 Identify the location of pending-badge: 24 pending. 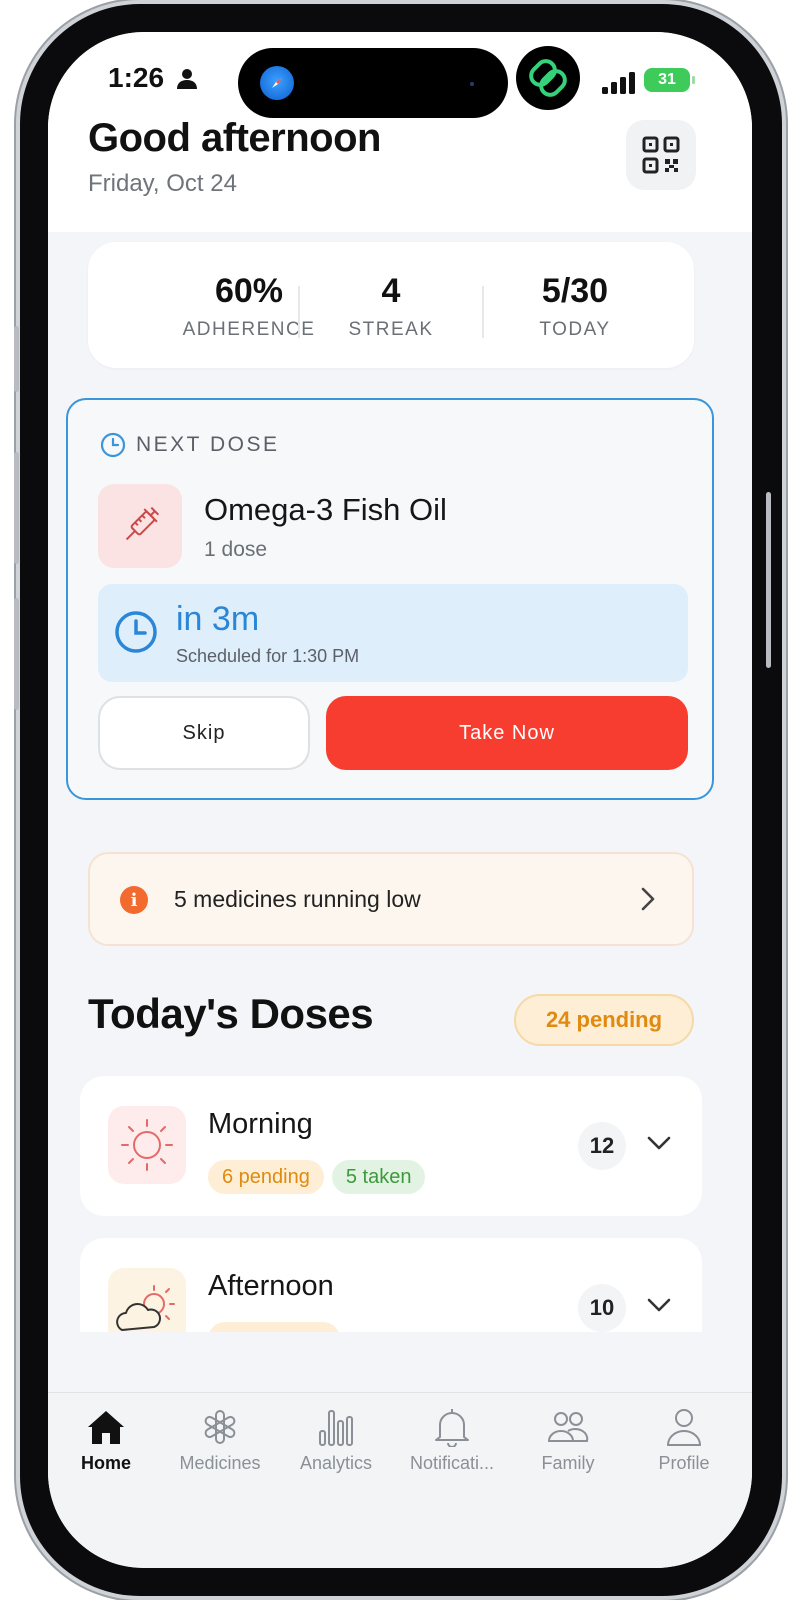
(604, 1020).